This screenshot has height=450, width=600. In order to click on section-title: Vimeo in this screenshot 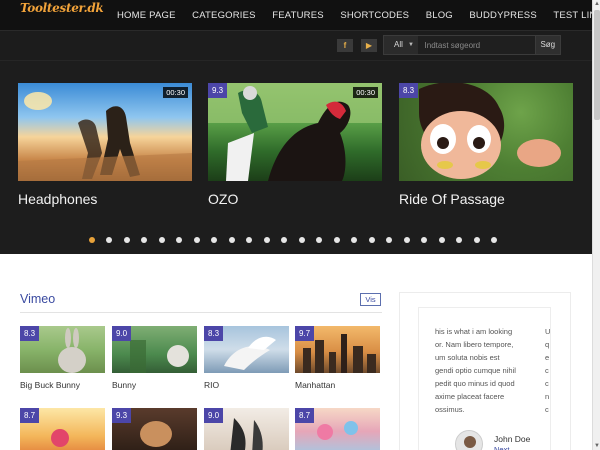, I will do `click(37, 299)`.